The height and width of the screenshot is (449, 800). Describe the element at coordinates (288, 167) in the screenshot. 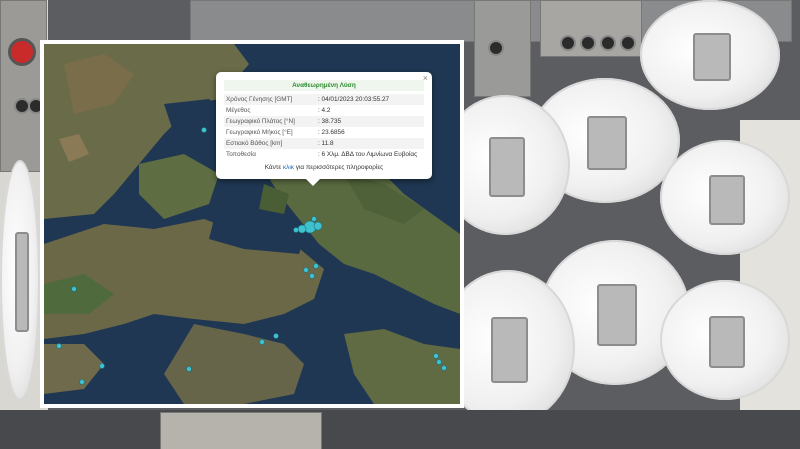

I see `more-info-link: κλικ` at that location.